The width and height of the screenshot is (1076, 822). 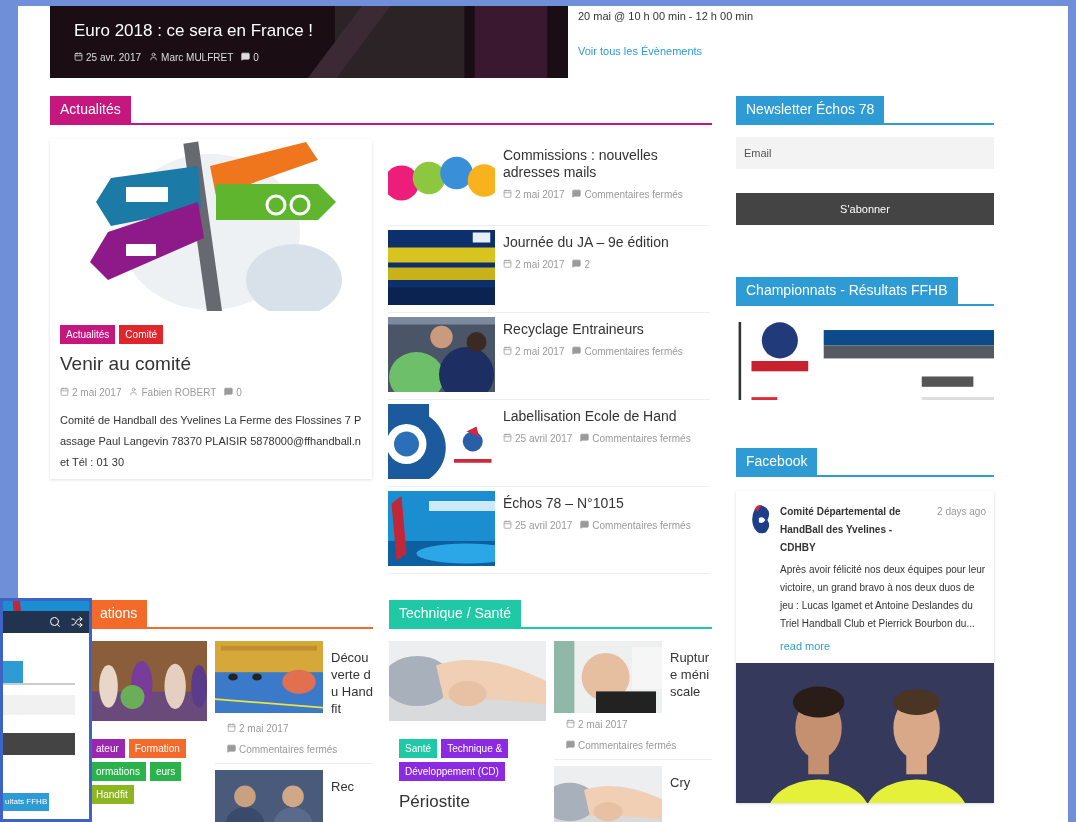 What do you see at coordinates (39, 705) in the screenshot?
I see `email-field` at bounding box center [39, 705].